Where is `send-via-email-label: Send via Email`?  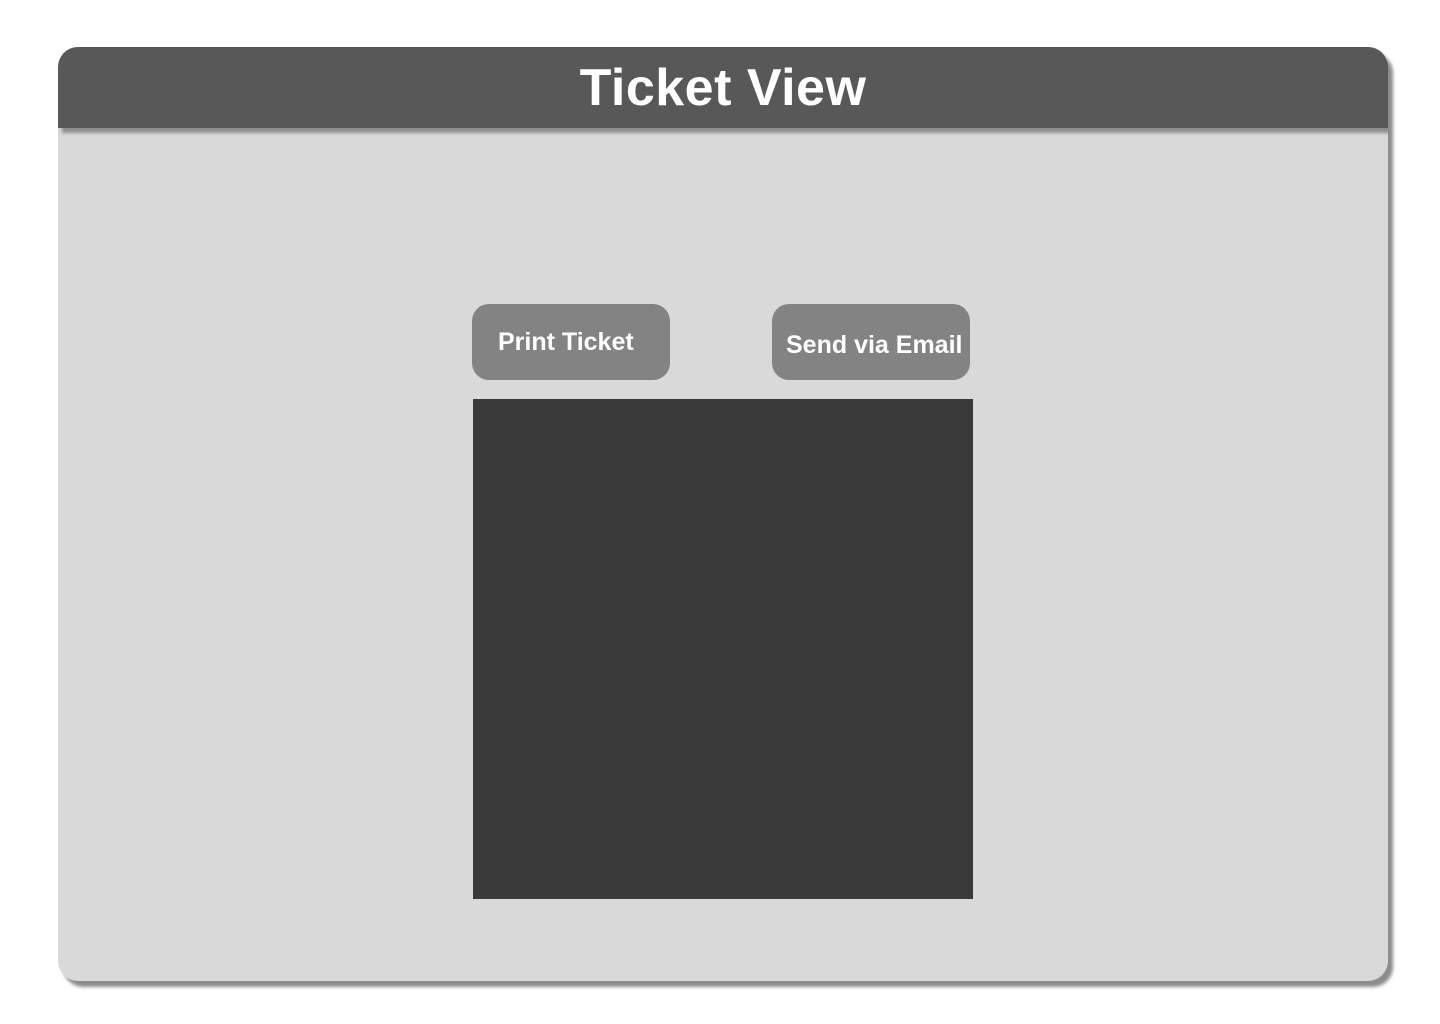
send-via-email-label: Send via Email is located at coordinates (874, 345).